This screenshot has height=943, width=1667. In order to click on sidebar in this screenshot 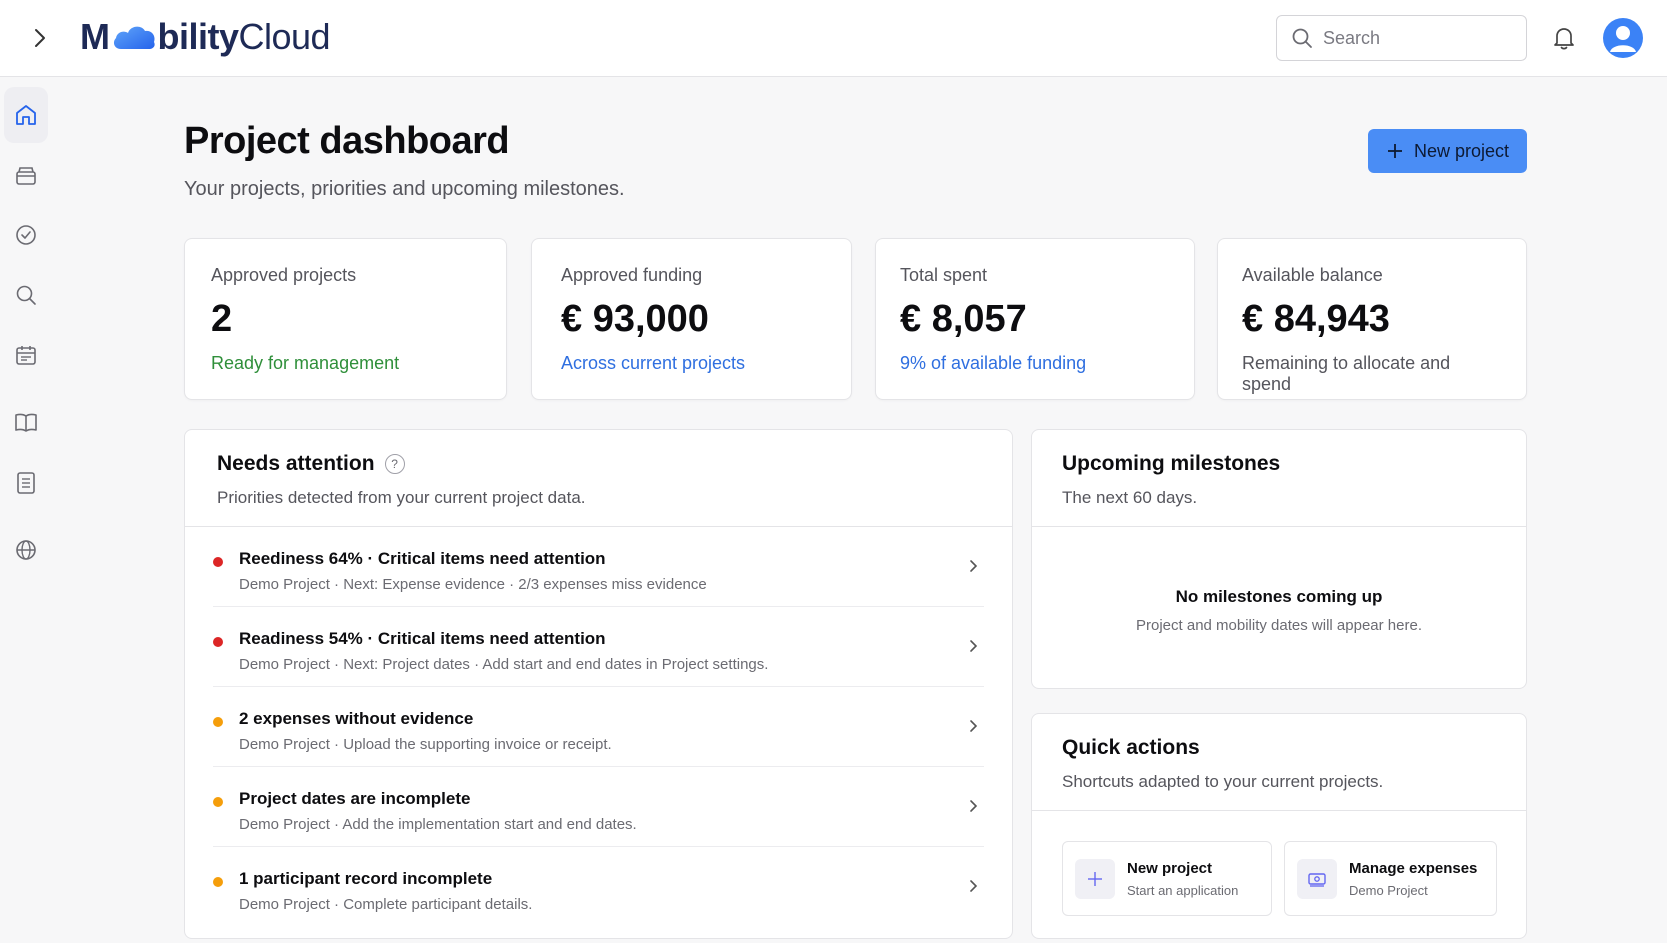, I will do `click(26, 510)`.